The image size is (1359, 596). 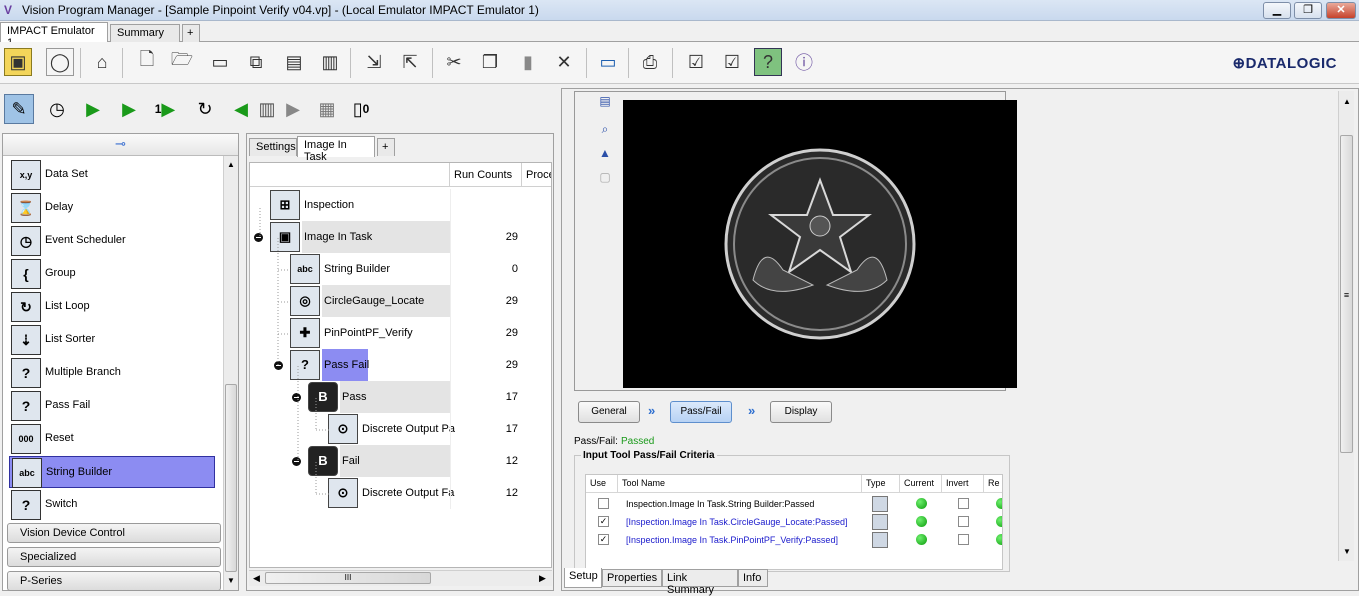 What do you see at coordinates (528, 62) in the screenshot?
I see `paste-icon: ▮` at bounding box center [528, 62].